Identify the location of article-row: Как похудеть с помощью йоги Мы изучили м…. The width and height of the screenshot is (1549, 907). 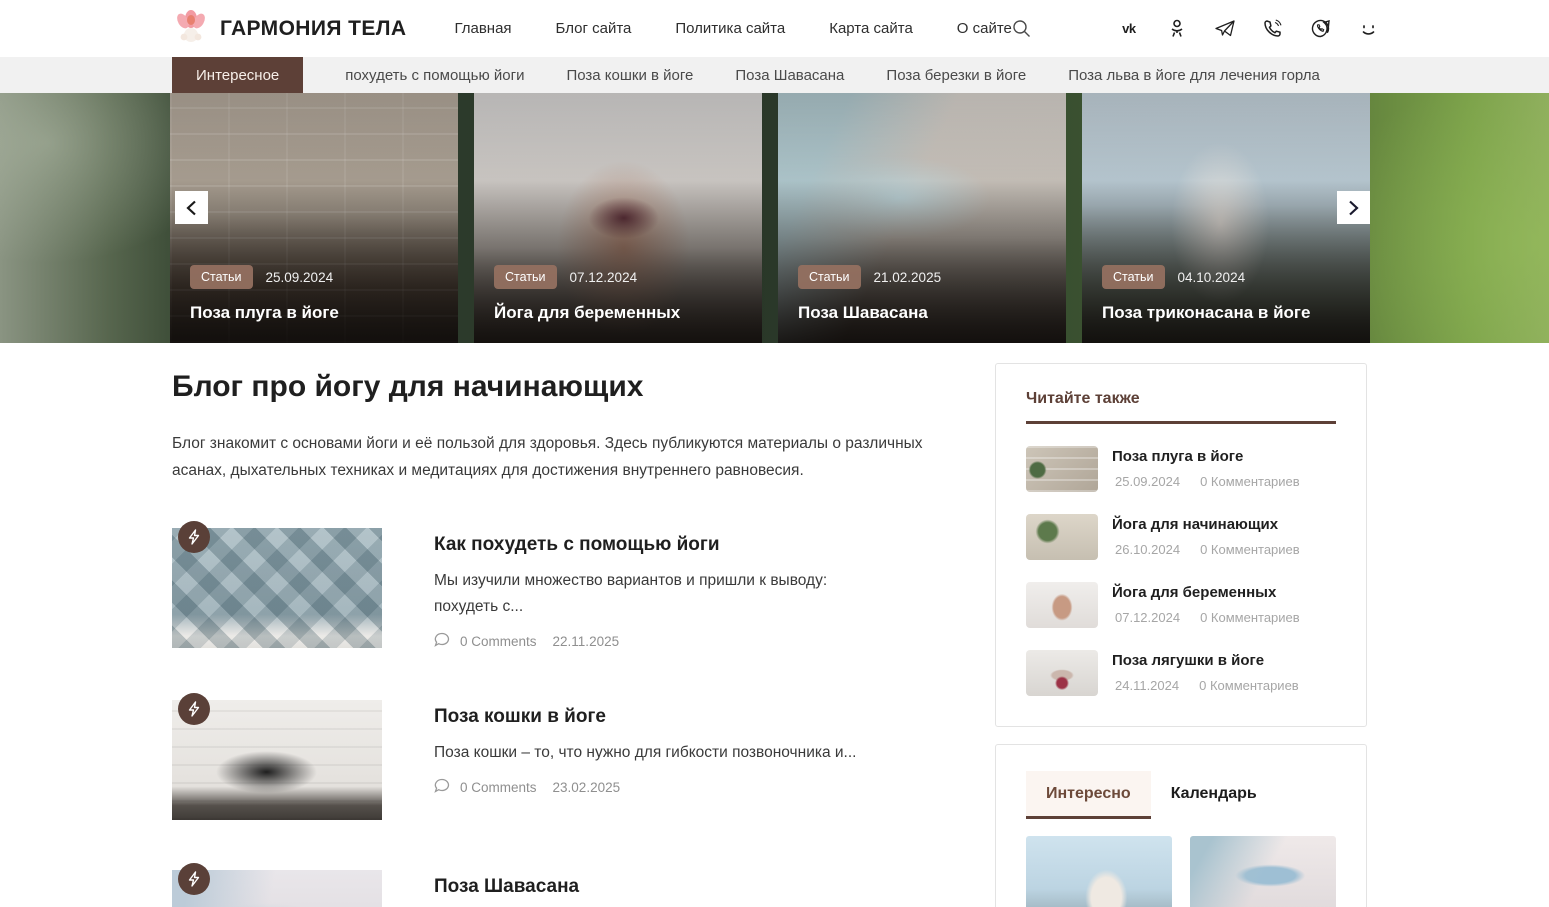
(565, 585).